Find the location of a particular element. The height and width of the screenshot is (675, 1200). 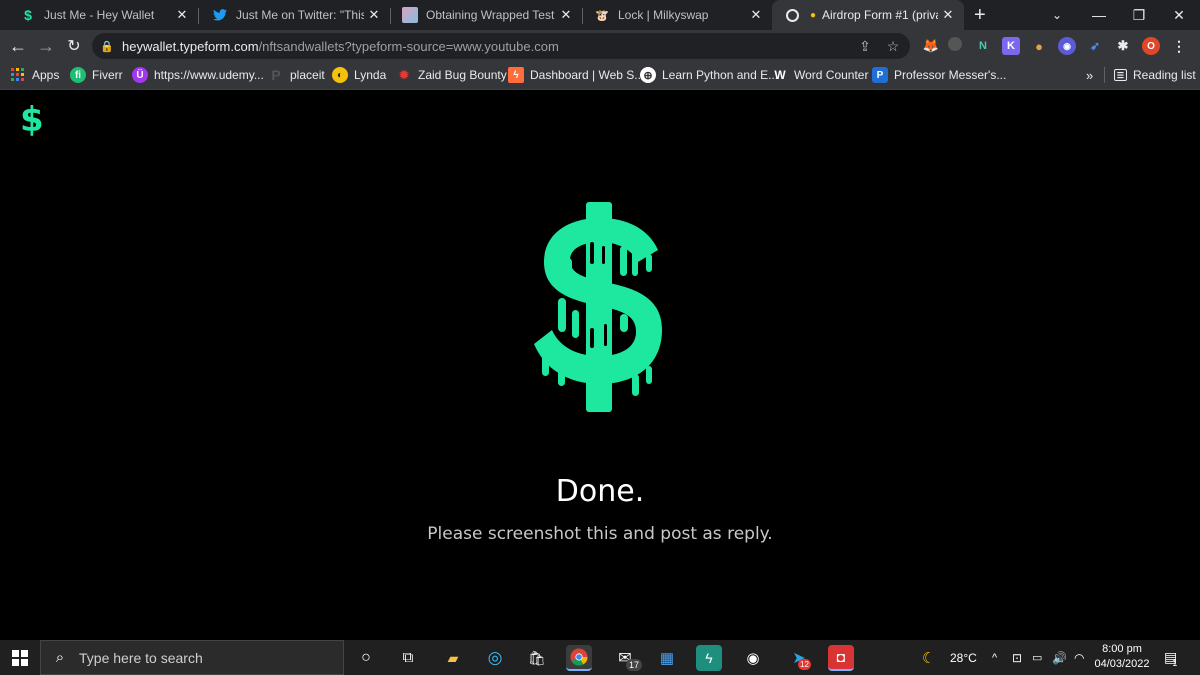

bookmark-lynda: ◐ Lynda is located at coordinates (359, 75).